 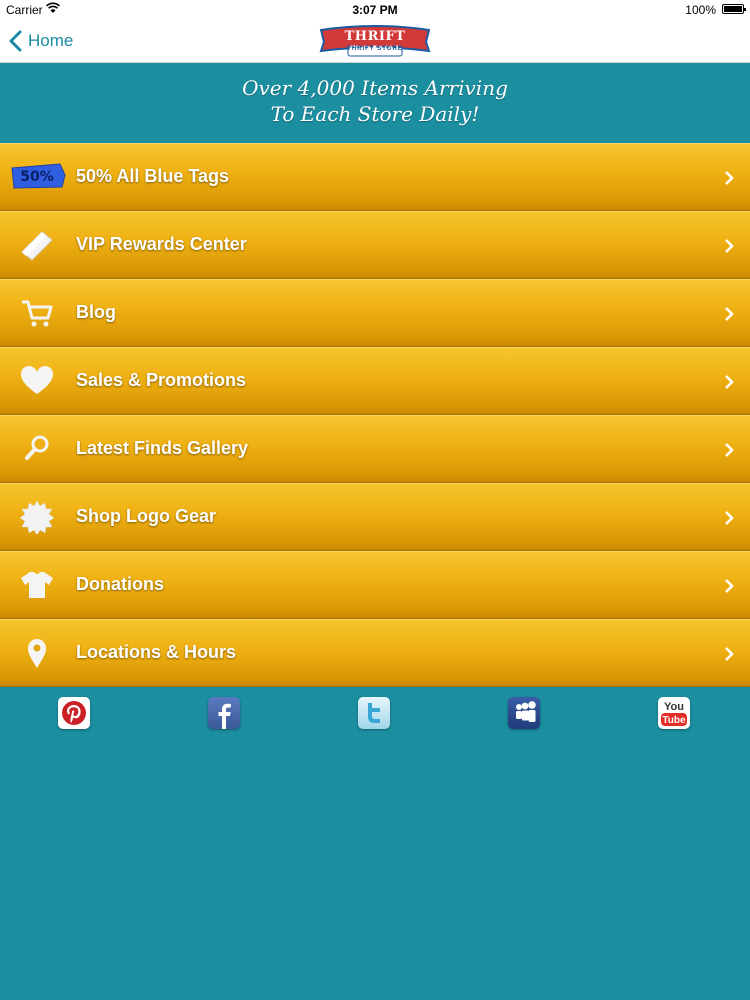 I want to click on menu-item-locations-hours: Locations & Hours, so click(x=375, y=653).